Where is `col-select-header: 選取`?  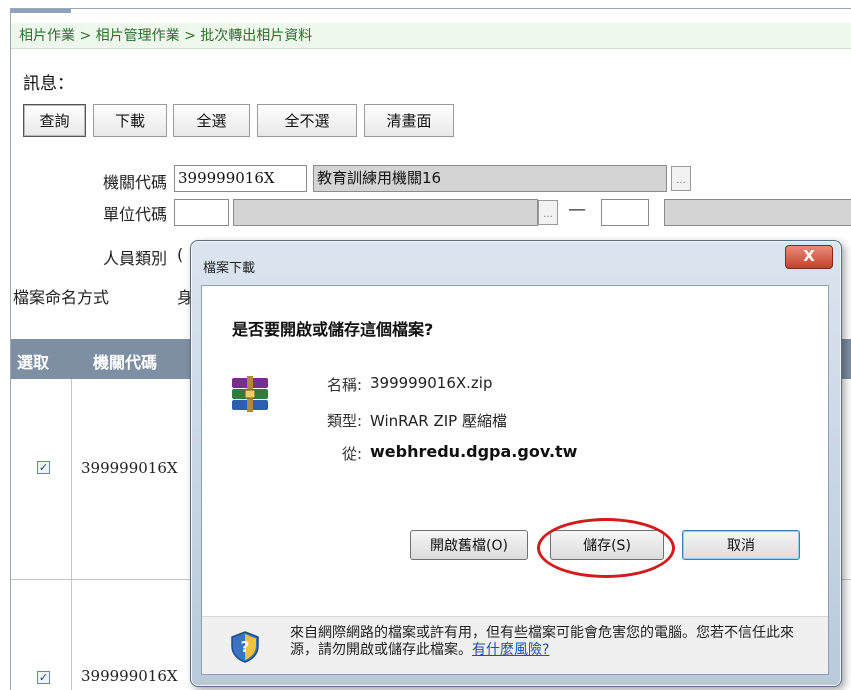
col-select-header: 選取 is located at coordinates (33, 362).